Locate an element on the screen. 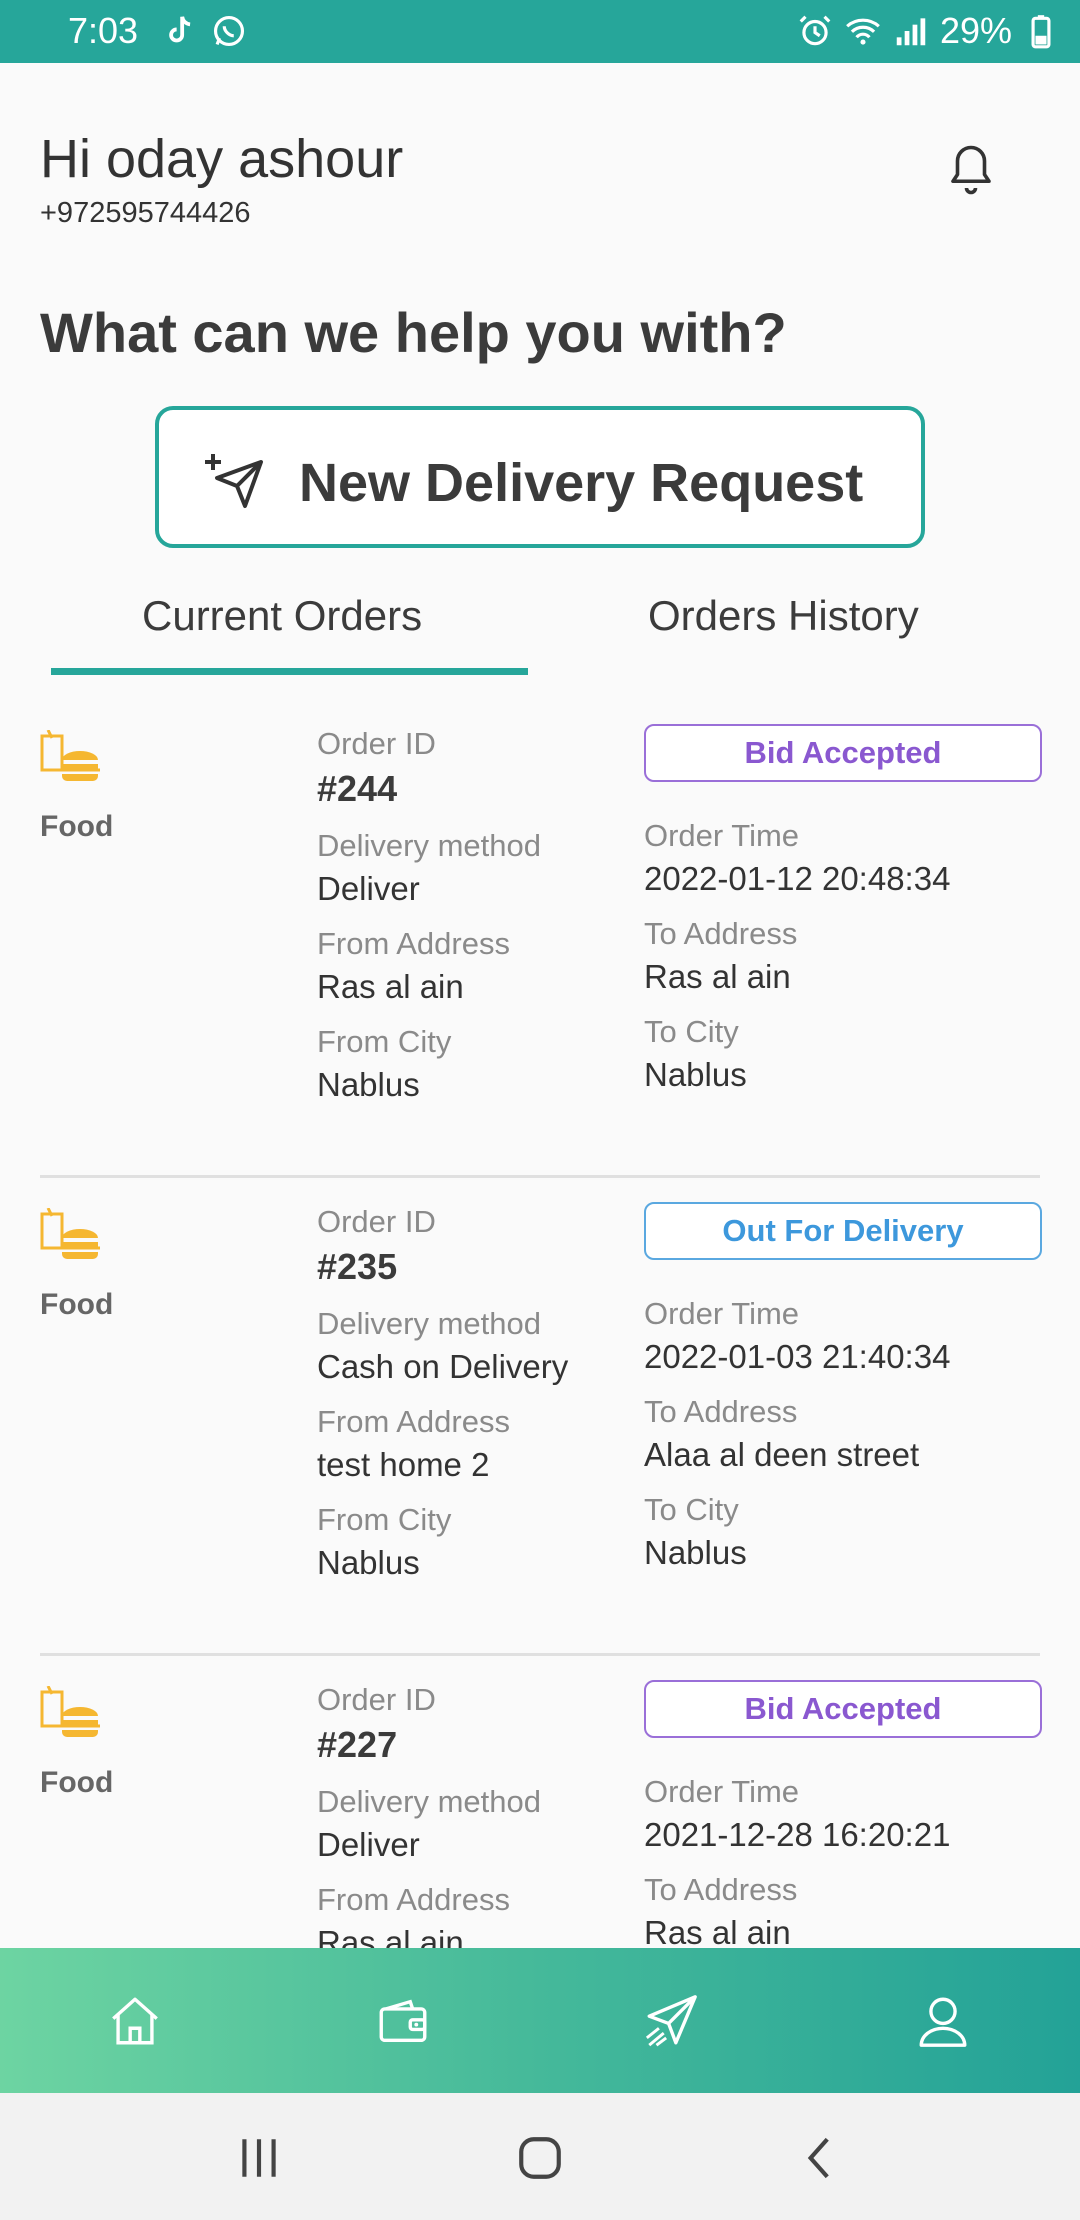 The height and width of the screenshot is (2220, 1080). home-circle-icon is located at coordinates (540, 2158).